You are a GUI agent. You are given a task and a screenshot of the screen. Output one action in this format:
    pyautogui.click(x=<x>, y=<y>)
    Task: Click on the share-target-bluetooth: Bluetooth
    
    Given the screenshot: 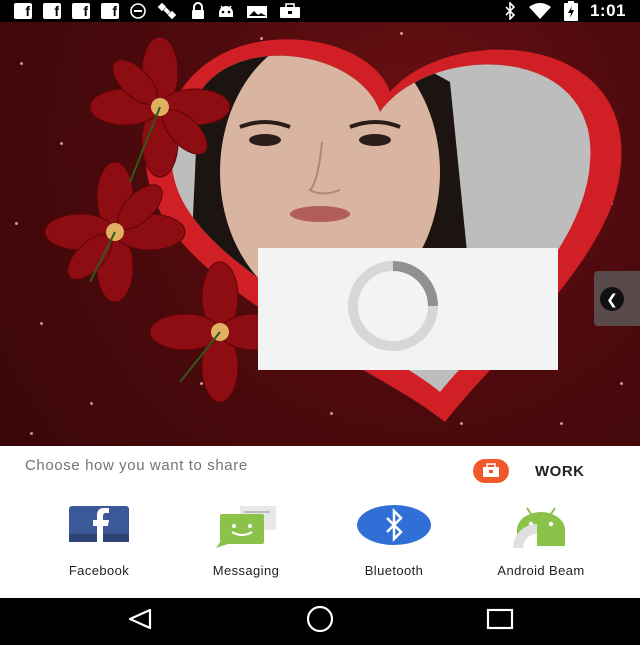 What is the action you would take?
    pyautogui.click(x=394, y=541)
    